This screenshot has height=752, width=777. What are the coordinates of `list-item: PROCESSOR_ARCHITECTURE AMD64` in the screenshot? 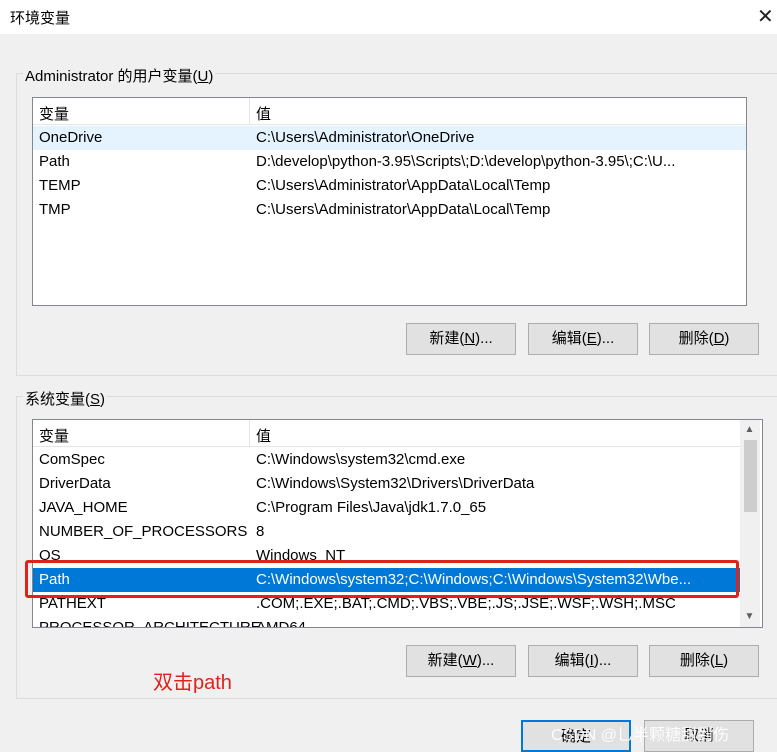 It's located at (386, 621).